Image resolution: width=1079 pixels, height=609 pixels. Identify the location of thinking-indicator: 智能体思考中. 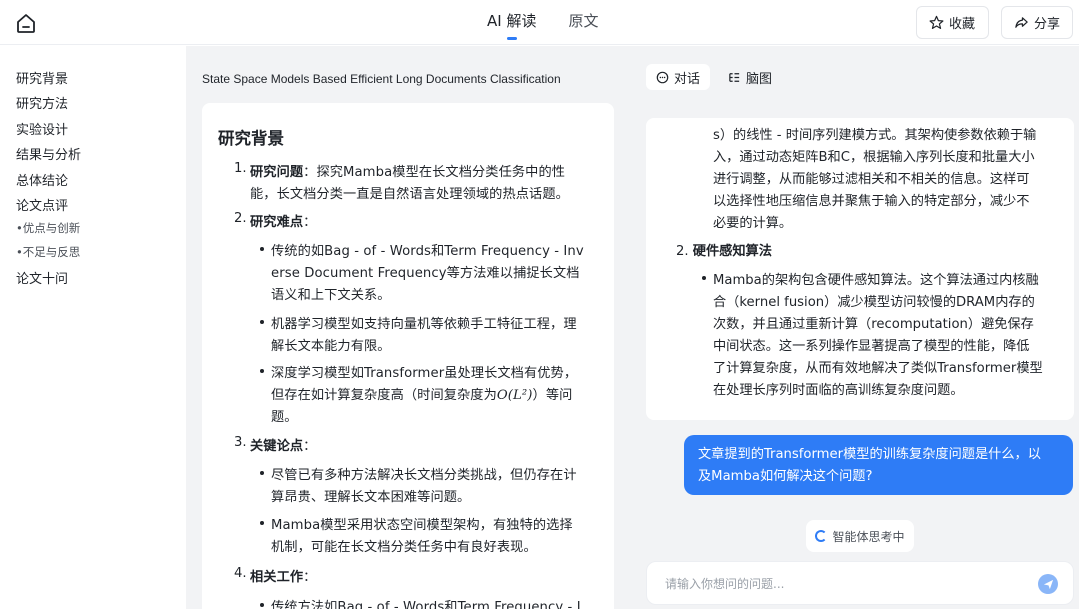
(860, 536).